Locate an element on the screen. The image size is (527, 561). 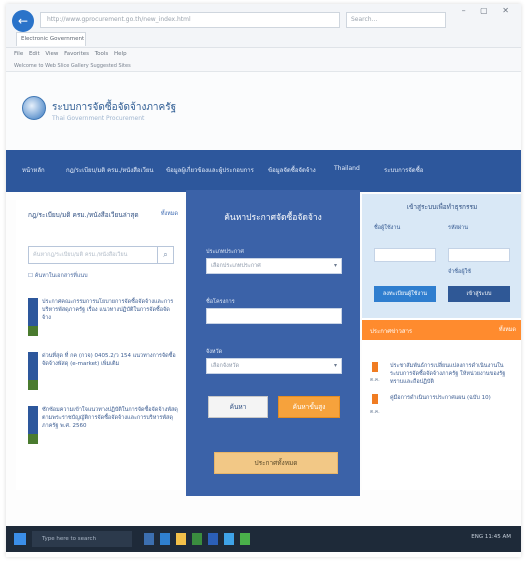
nav-item-stakeholders: ข้อมูลผู้เกี่ยวข้องและผู้ประกอบการ is located at coordinates (210, 170).